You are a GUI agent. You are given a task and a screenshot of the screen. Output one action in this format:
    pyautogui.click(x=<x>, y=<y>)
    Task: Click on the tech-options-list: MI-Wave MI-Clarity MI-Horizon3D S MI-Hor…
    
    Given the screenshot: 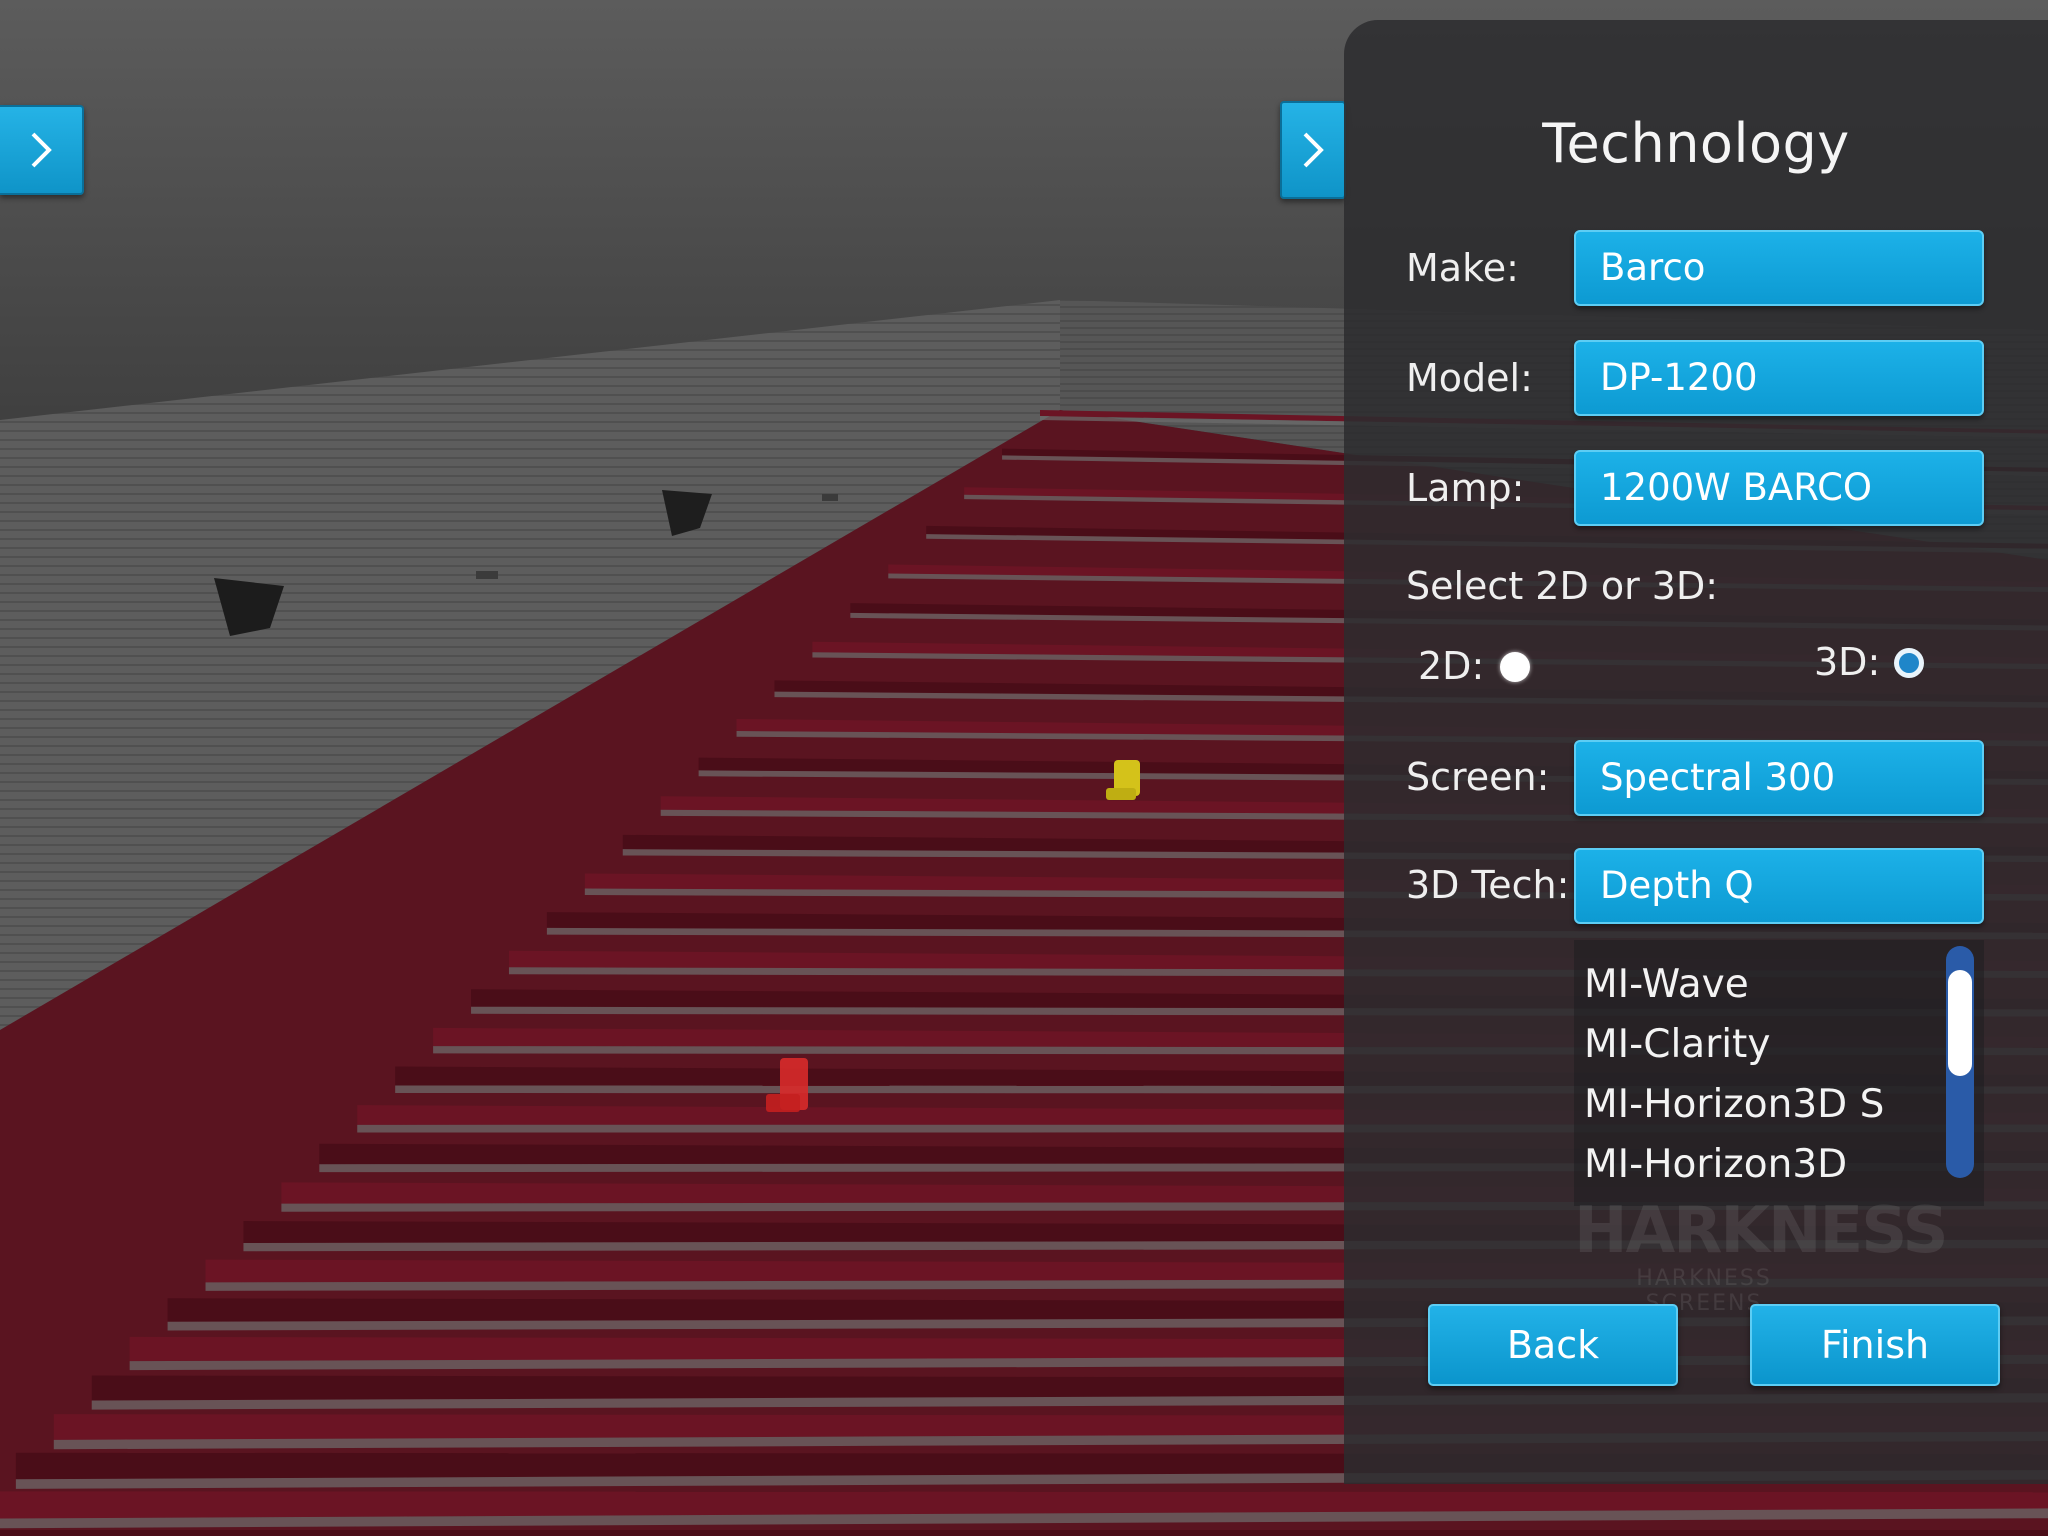 What is the action you would take?
    pyautogui.click(x=1779, y=1073)
    